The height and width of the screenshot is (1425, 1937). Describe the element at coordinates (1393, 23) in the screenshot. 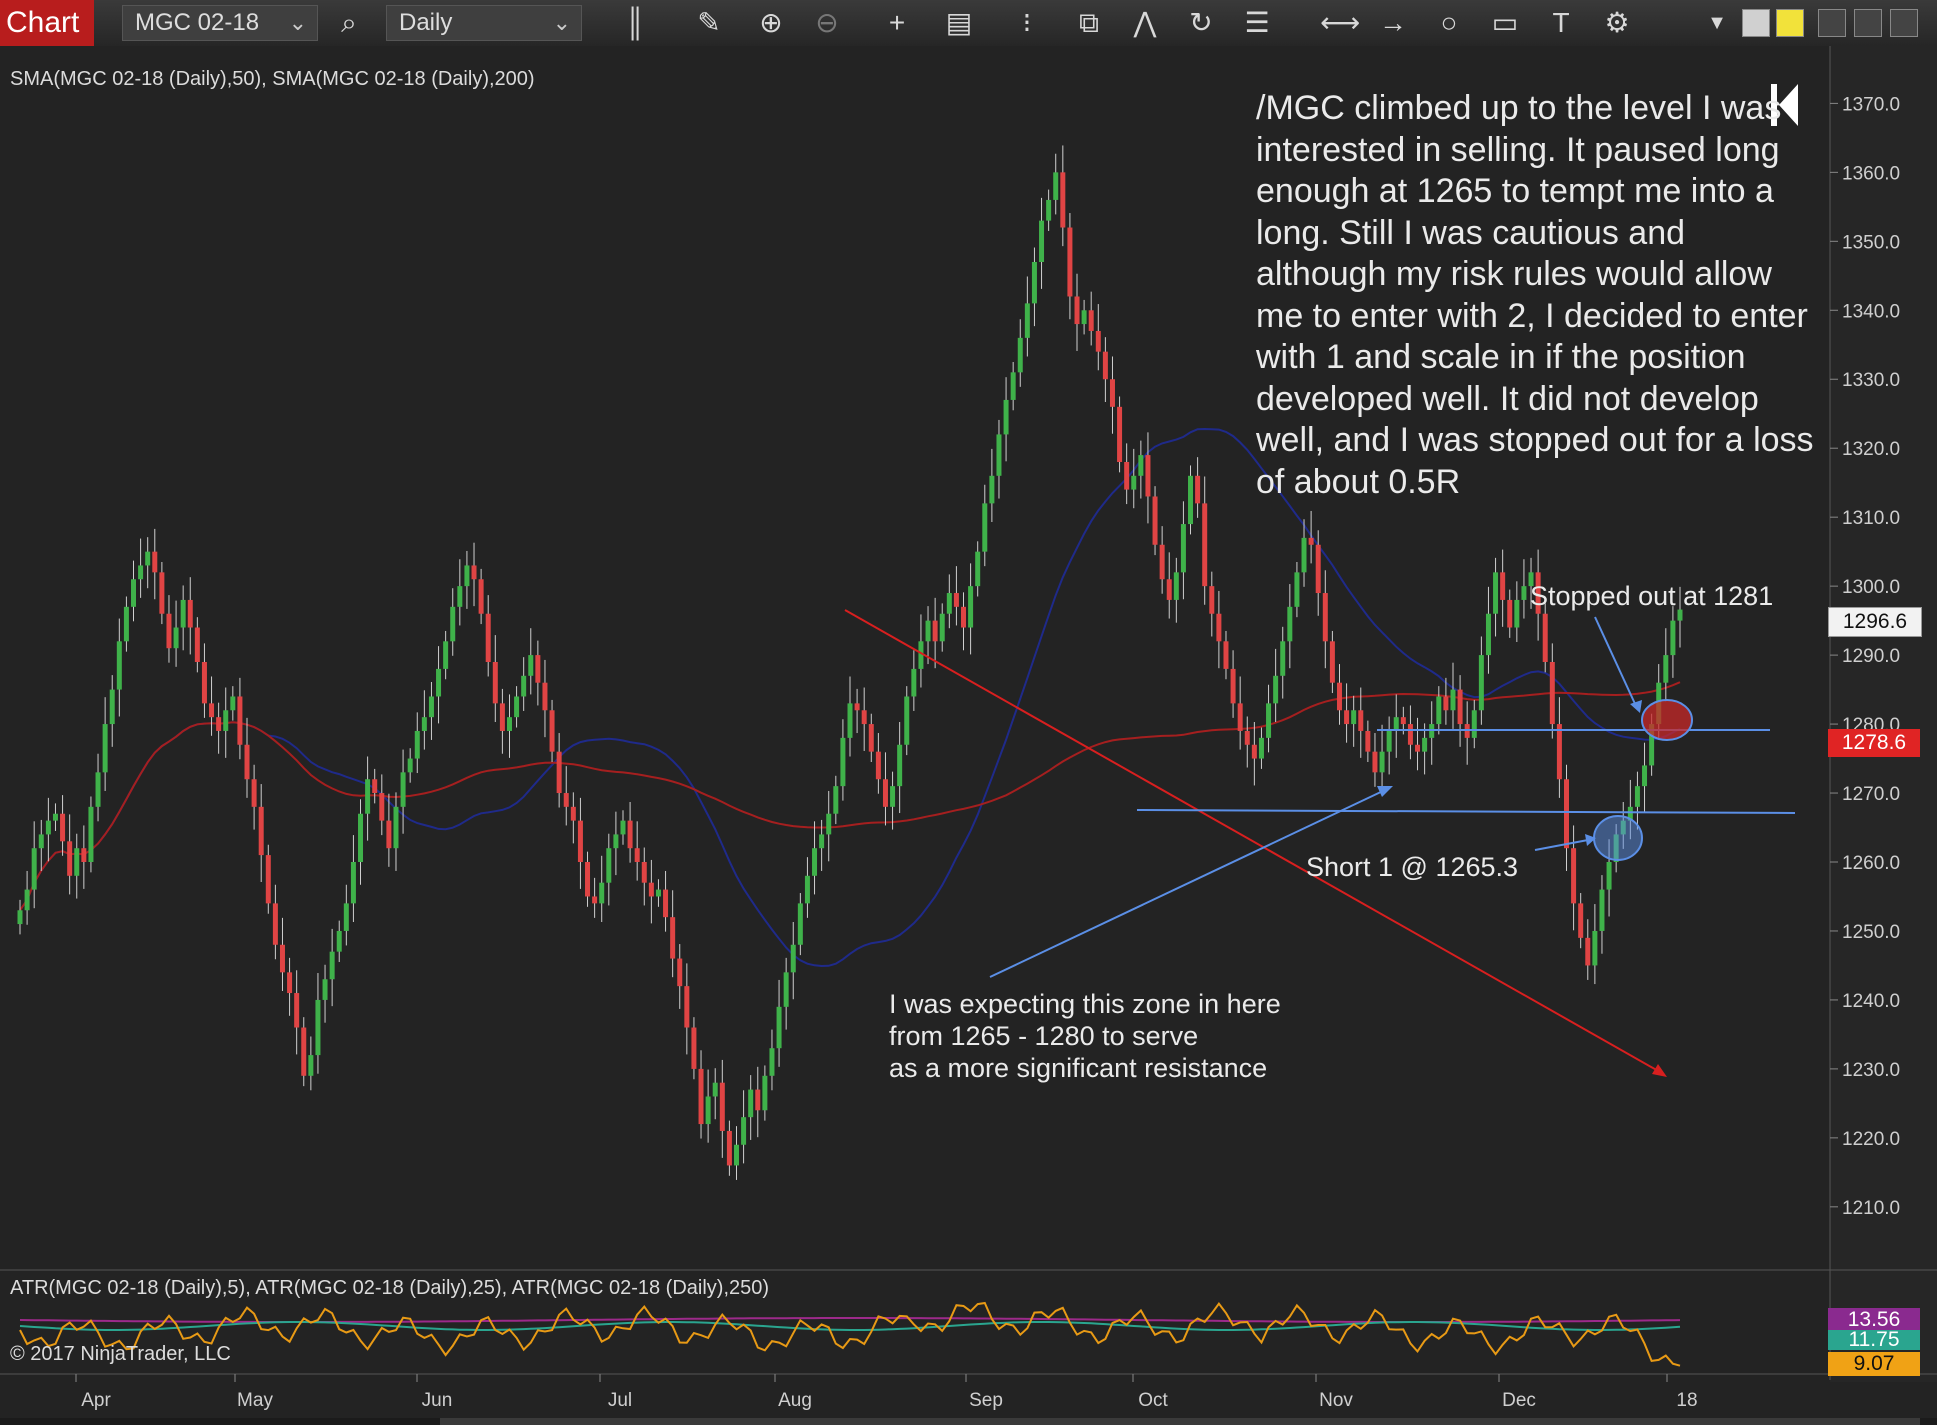

I see `arrow-icon: →` at that location.